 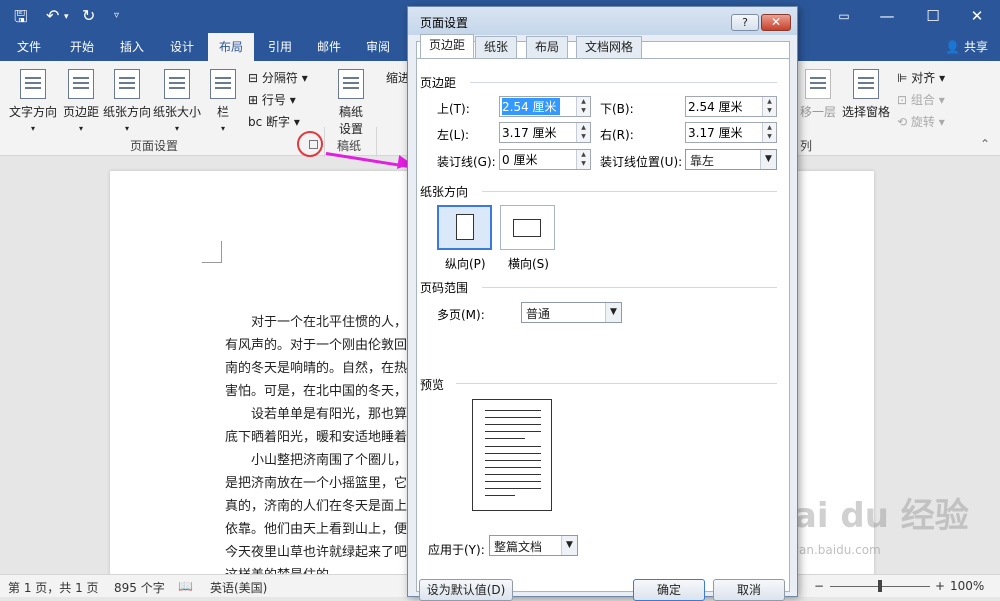 I want to click on page-preview, so click(x=512, y=455).